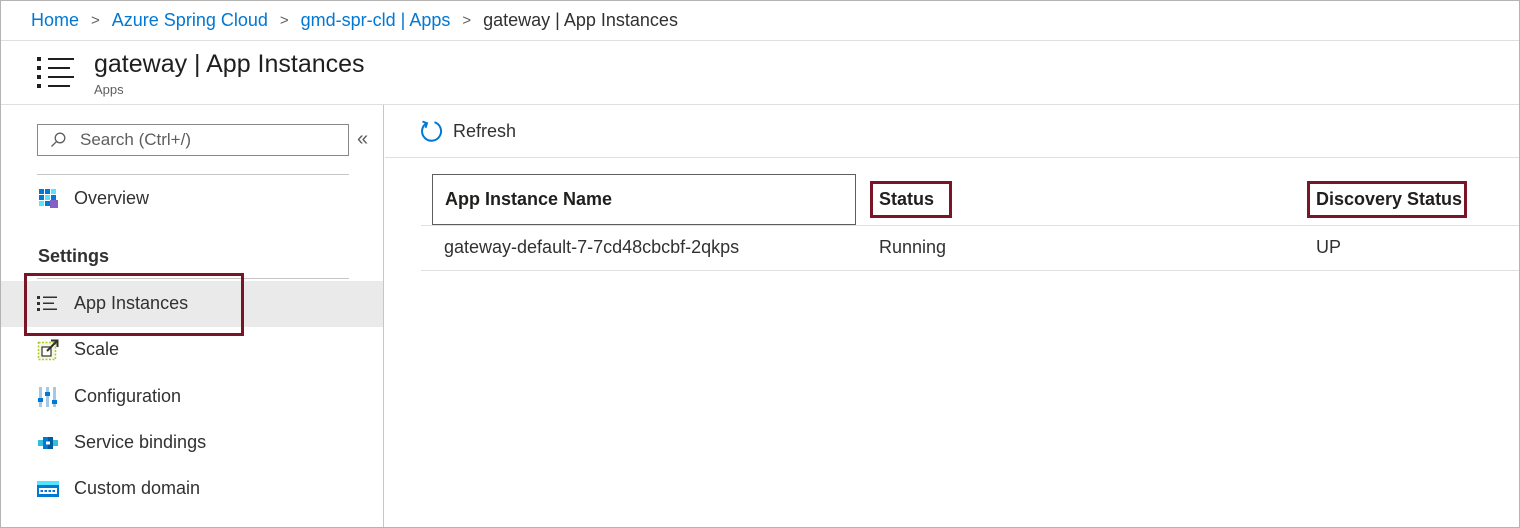 Image resolution: width=1520 pixels, height=528 pixels. I want to click on cell-app-instance-name: gateway-default-7-7cd48cbcbf-2qkps, so click(591, 247).